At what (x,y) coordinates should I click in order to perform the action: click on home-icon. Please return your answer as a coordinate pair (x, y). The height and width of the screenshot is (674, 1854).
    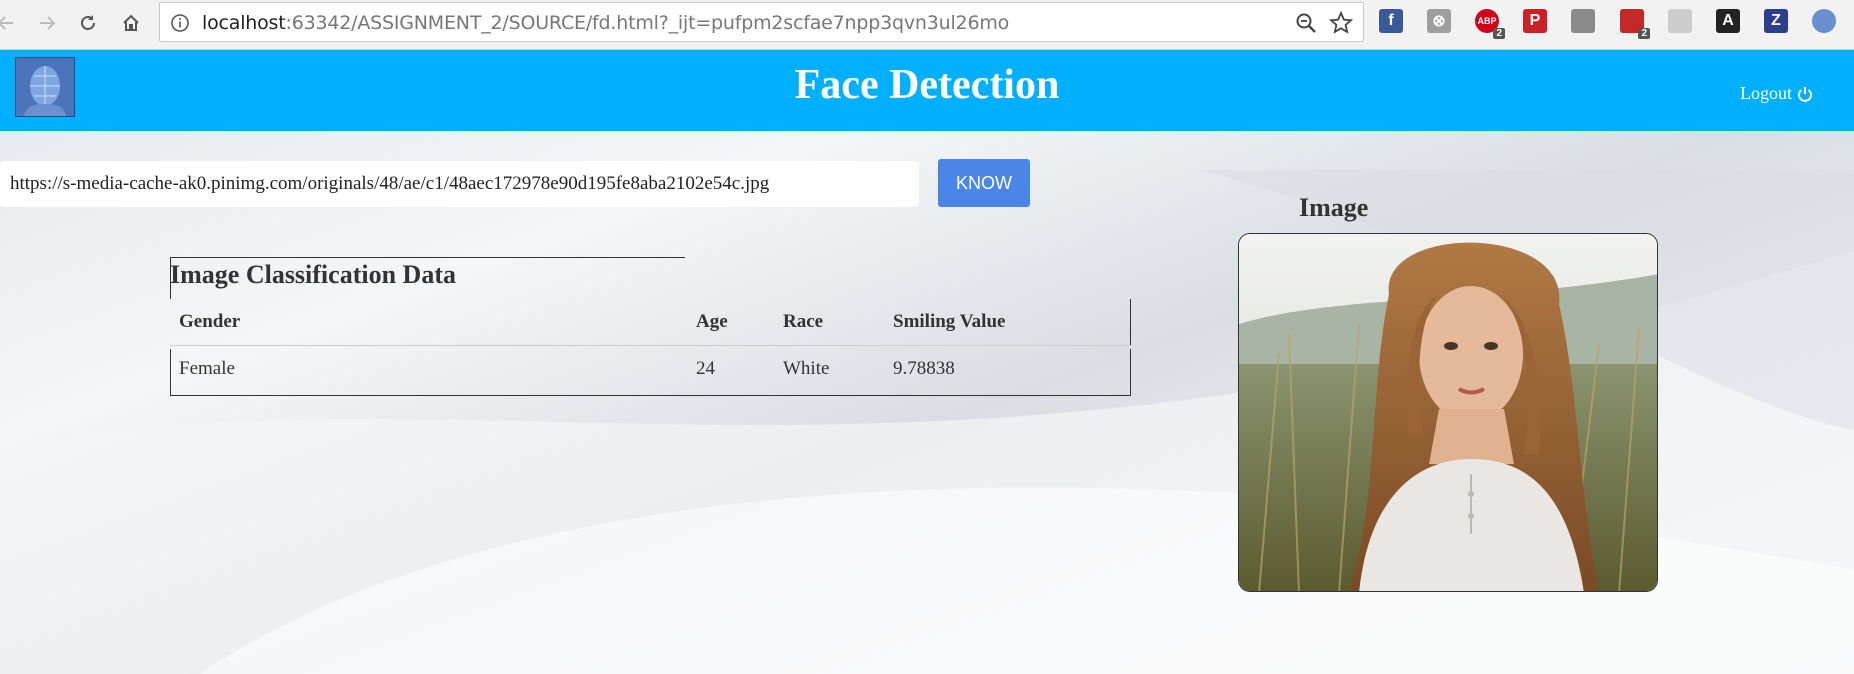
    Looking at the image, I should click on (131, 22).